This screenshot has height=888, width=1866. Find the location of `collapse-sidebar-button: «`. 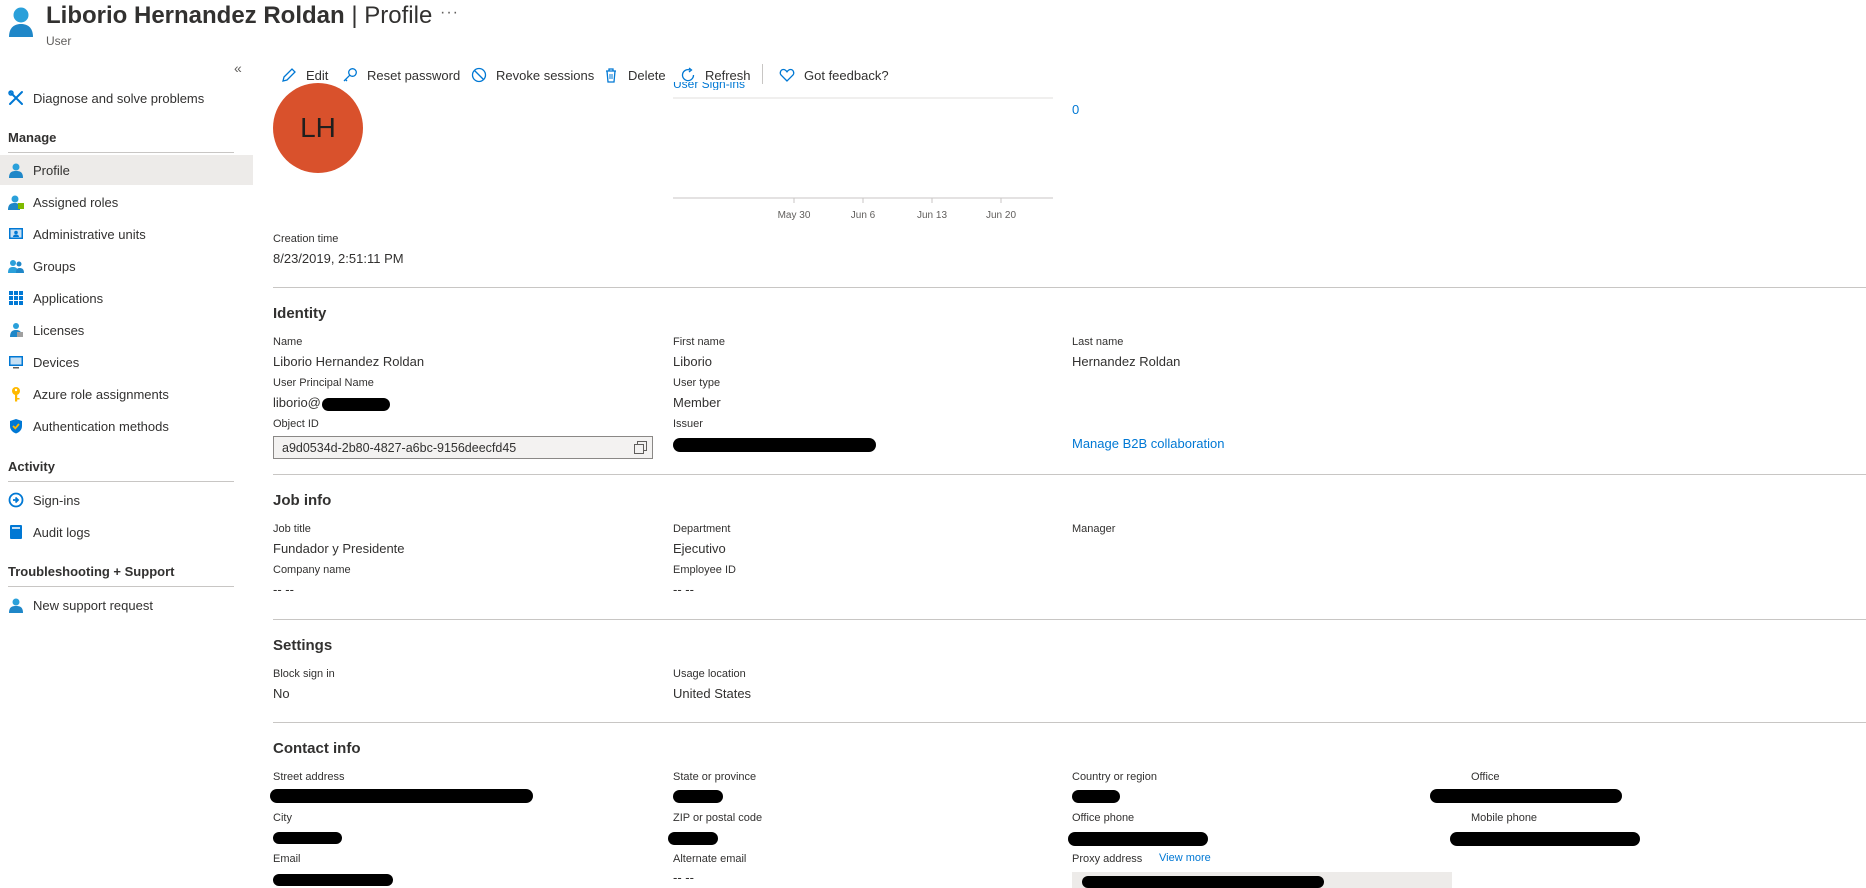

collapse-sidebar-button: « is located at coordinates (238, 68).